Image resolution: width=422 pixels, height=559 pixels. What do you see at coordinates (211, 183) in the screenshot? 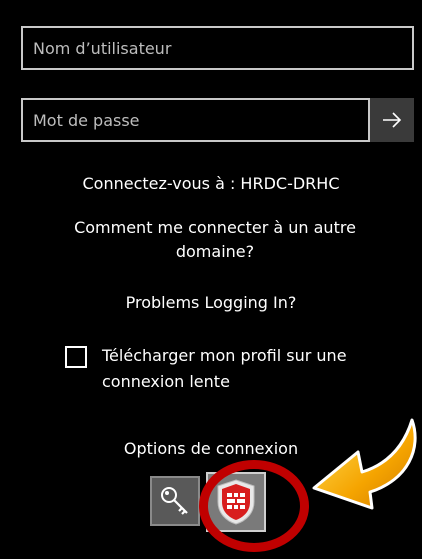
I see `connect-to-domain-text: Connectez-vous à : HRDC-DRHC` at bounding box center [211, 183].